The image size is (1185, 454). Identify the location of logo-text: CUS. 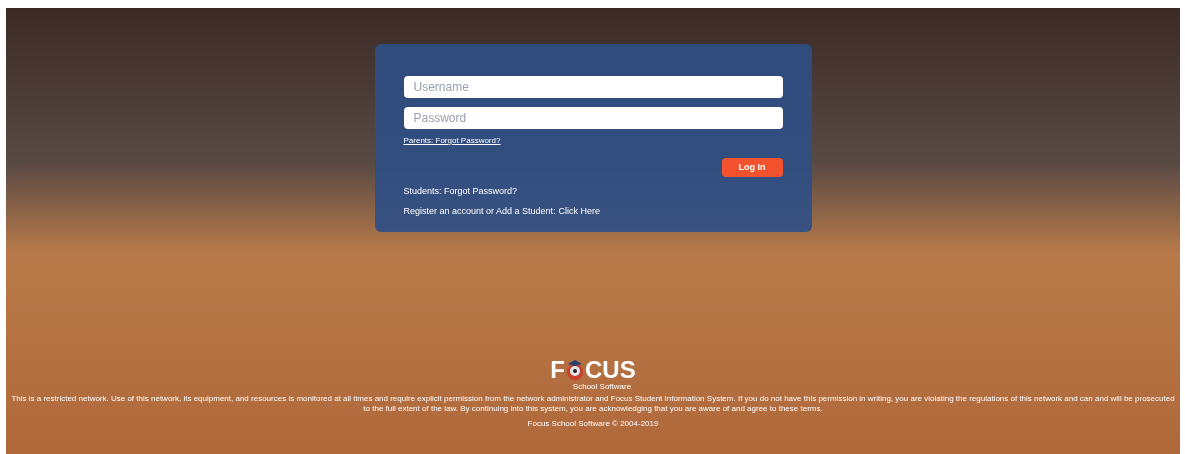
(610, 370).